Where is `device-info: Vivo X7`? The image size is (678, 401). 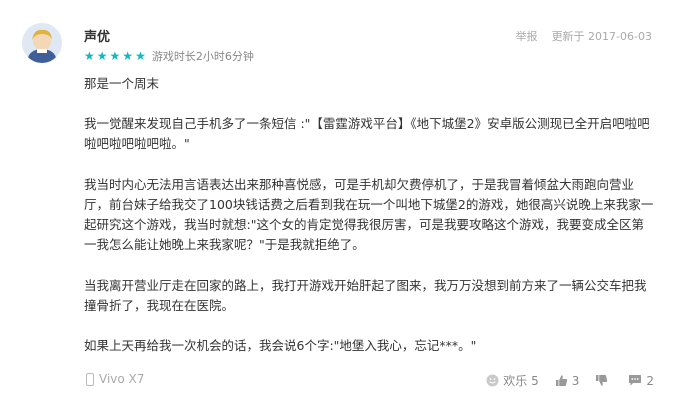 device-info: Vivo X7 is located at coordinates (115, 379).